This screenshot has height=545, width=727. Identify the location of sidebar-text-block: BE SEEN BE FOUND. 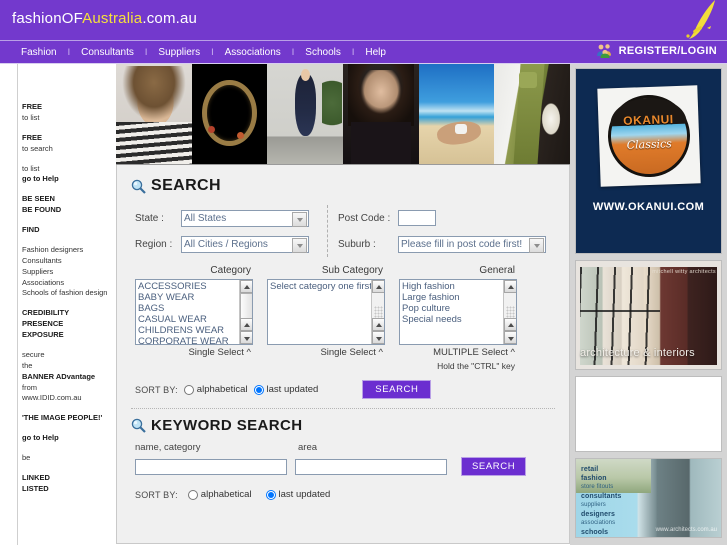
(67, 205).